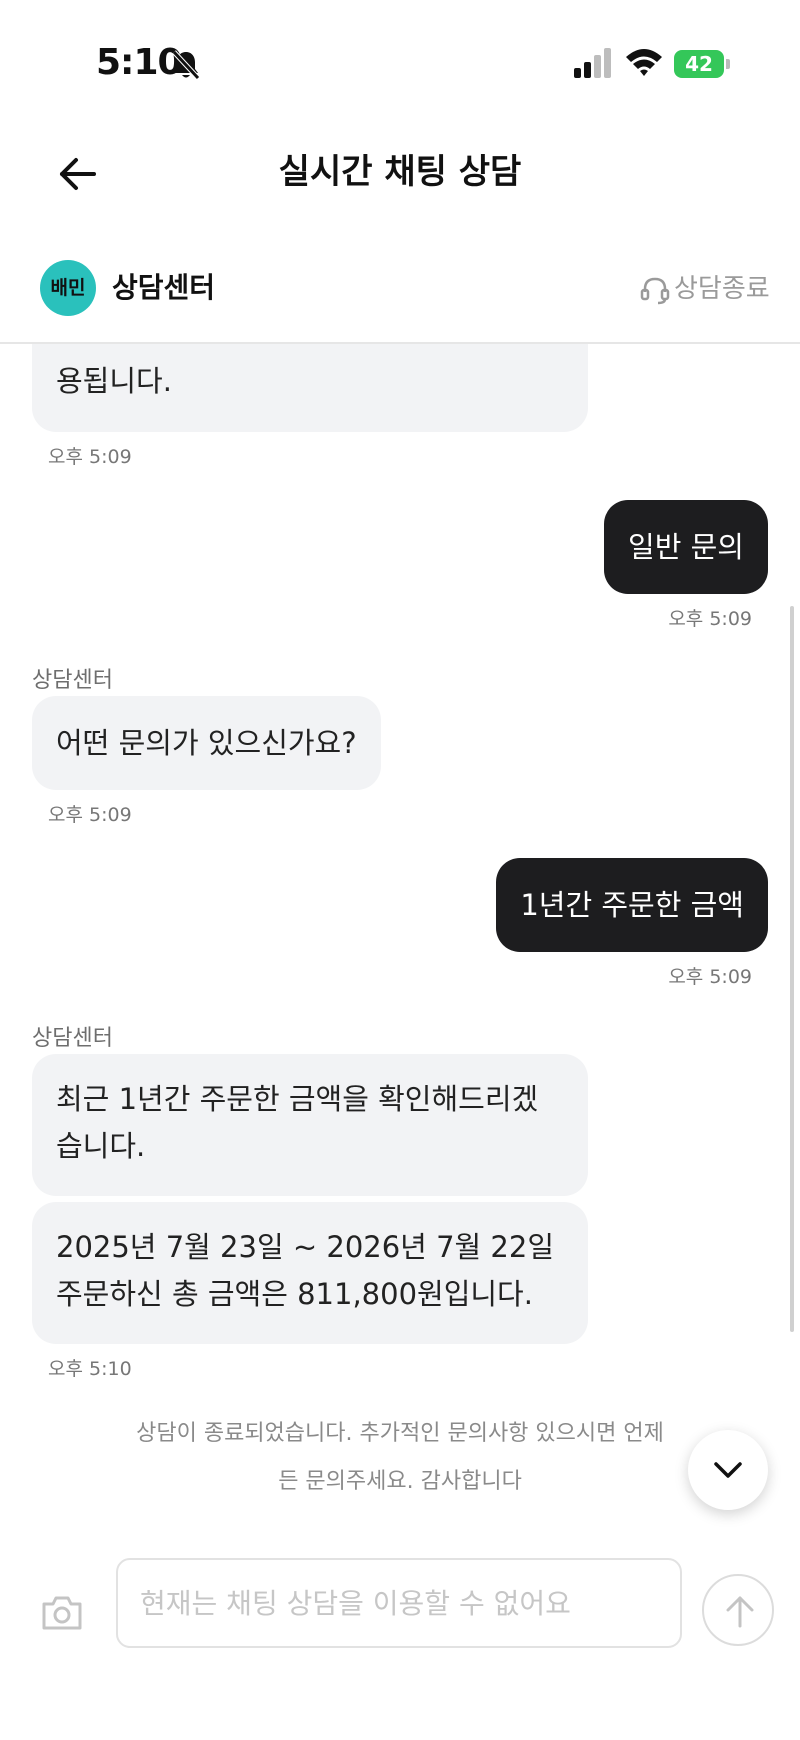  Describe the element at coordinates (792, 969) in the screenshot. I see `scrollbar` at that location.